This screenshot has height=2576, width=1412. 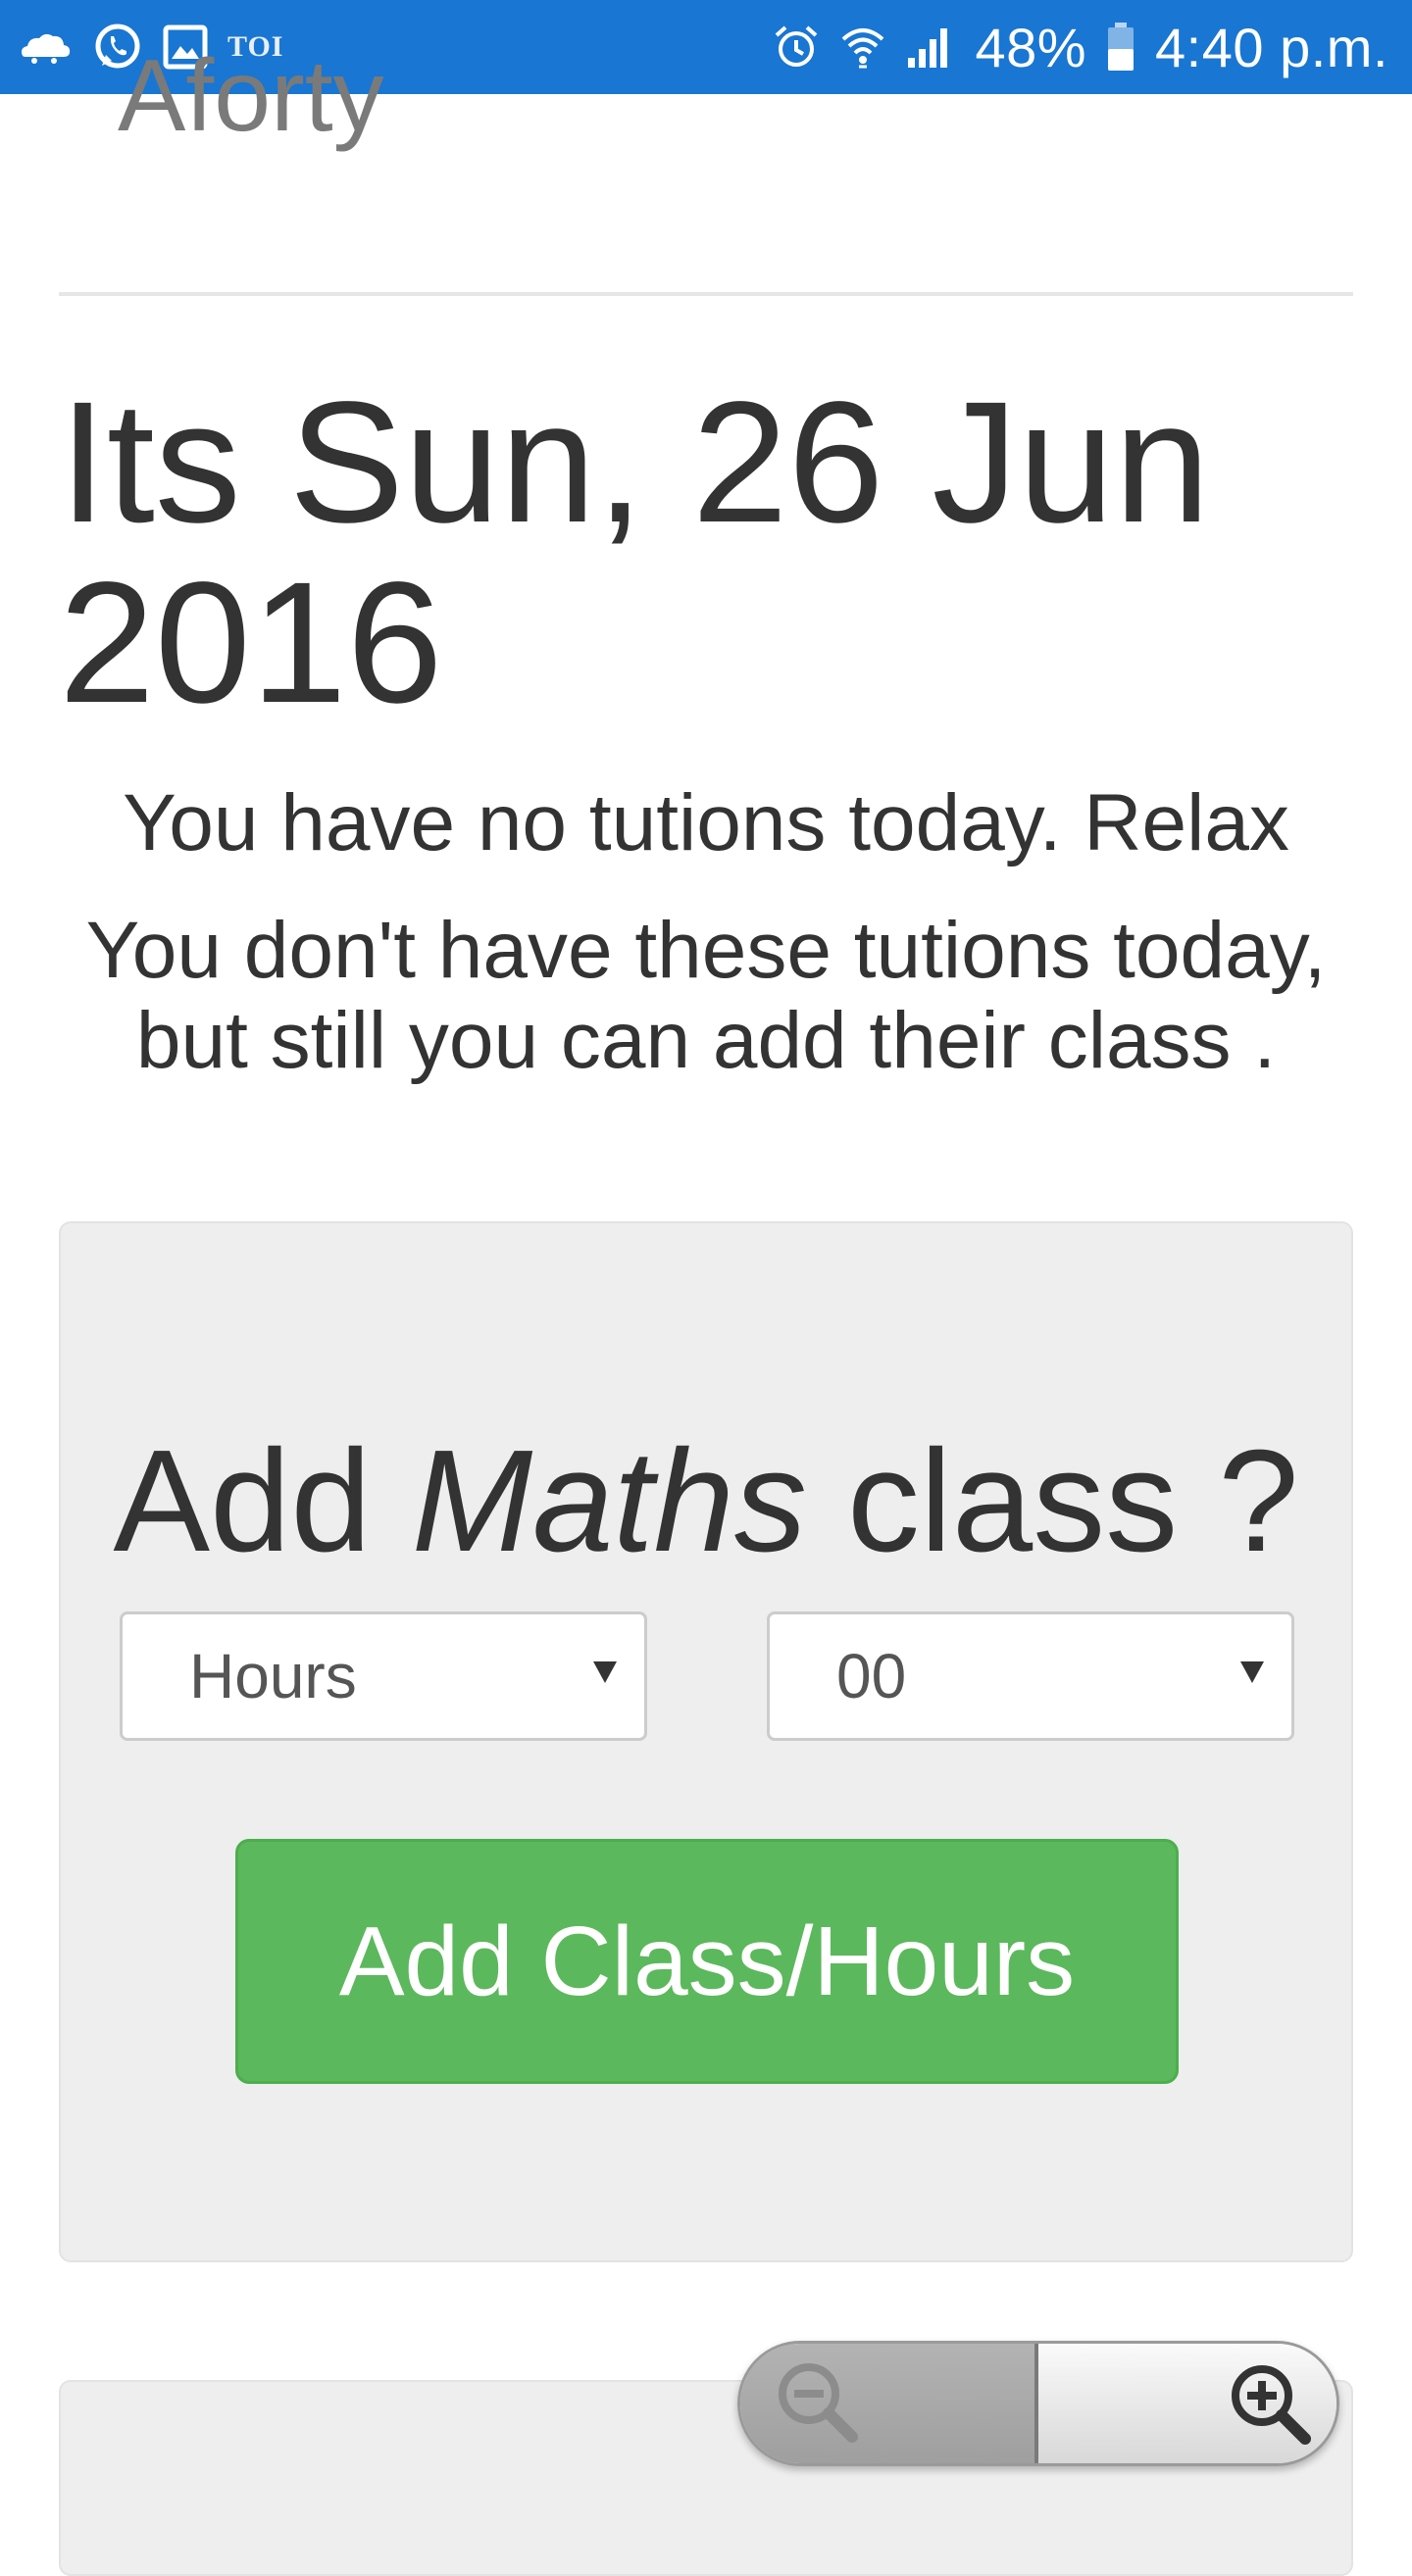 I want to click on cloud-icon, so click(x=45, y=47).